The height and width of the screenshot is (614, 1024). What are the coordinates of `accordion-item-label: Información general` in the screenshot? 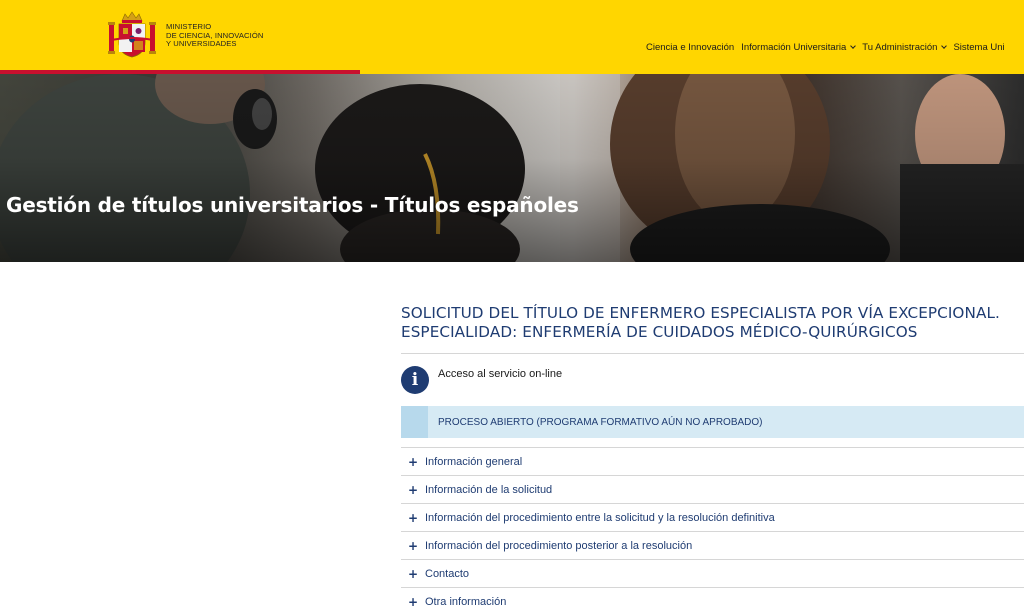 It's located at (474, 461).